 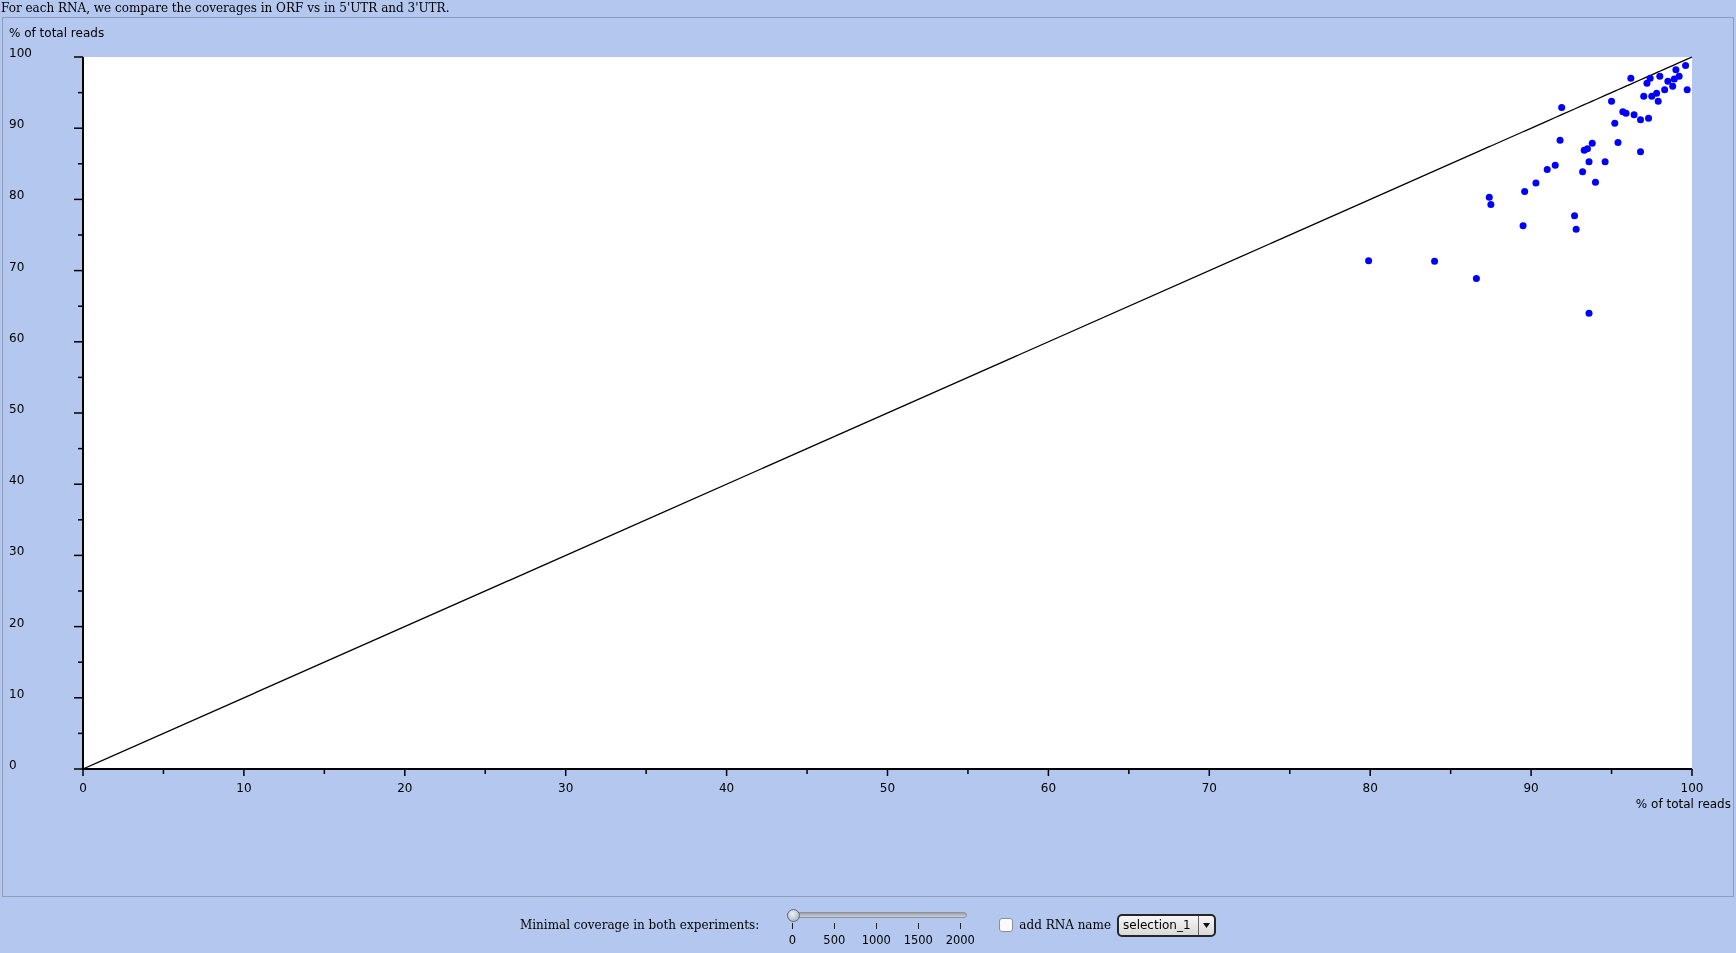 What do you see at coordinates (918, 939) in the screenshot?
I see `slider-tick-label: 1500` at bounding box center [918, 939].